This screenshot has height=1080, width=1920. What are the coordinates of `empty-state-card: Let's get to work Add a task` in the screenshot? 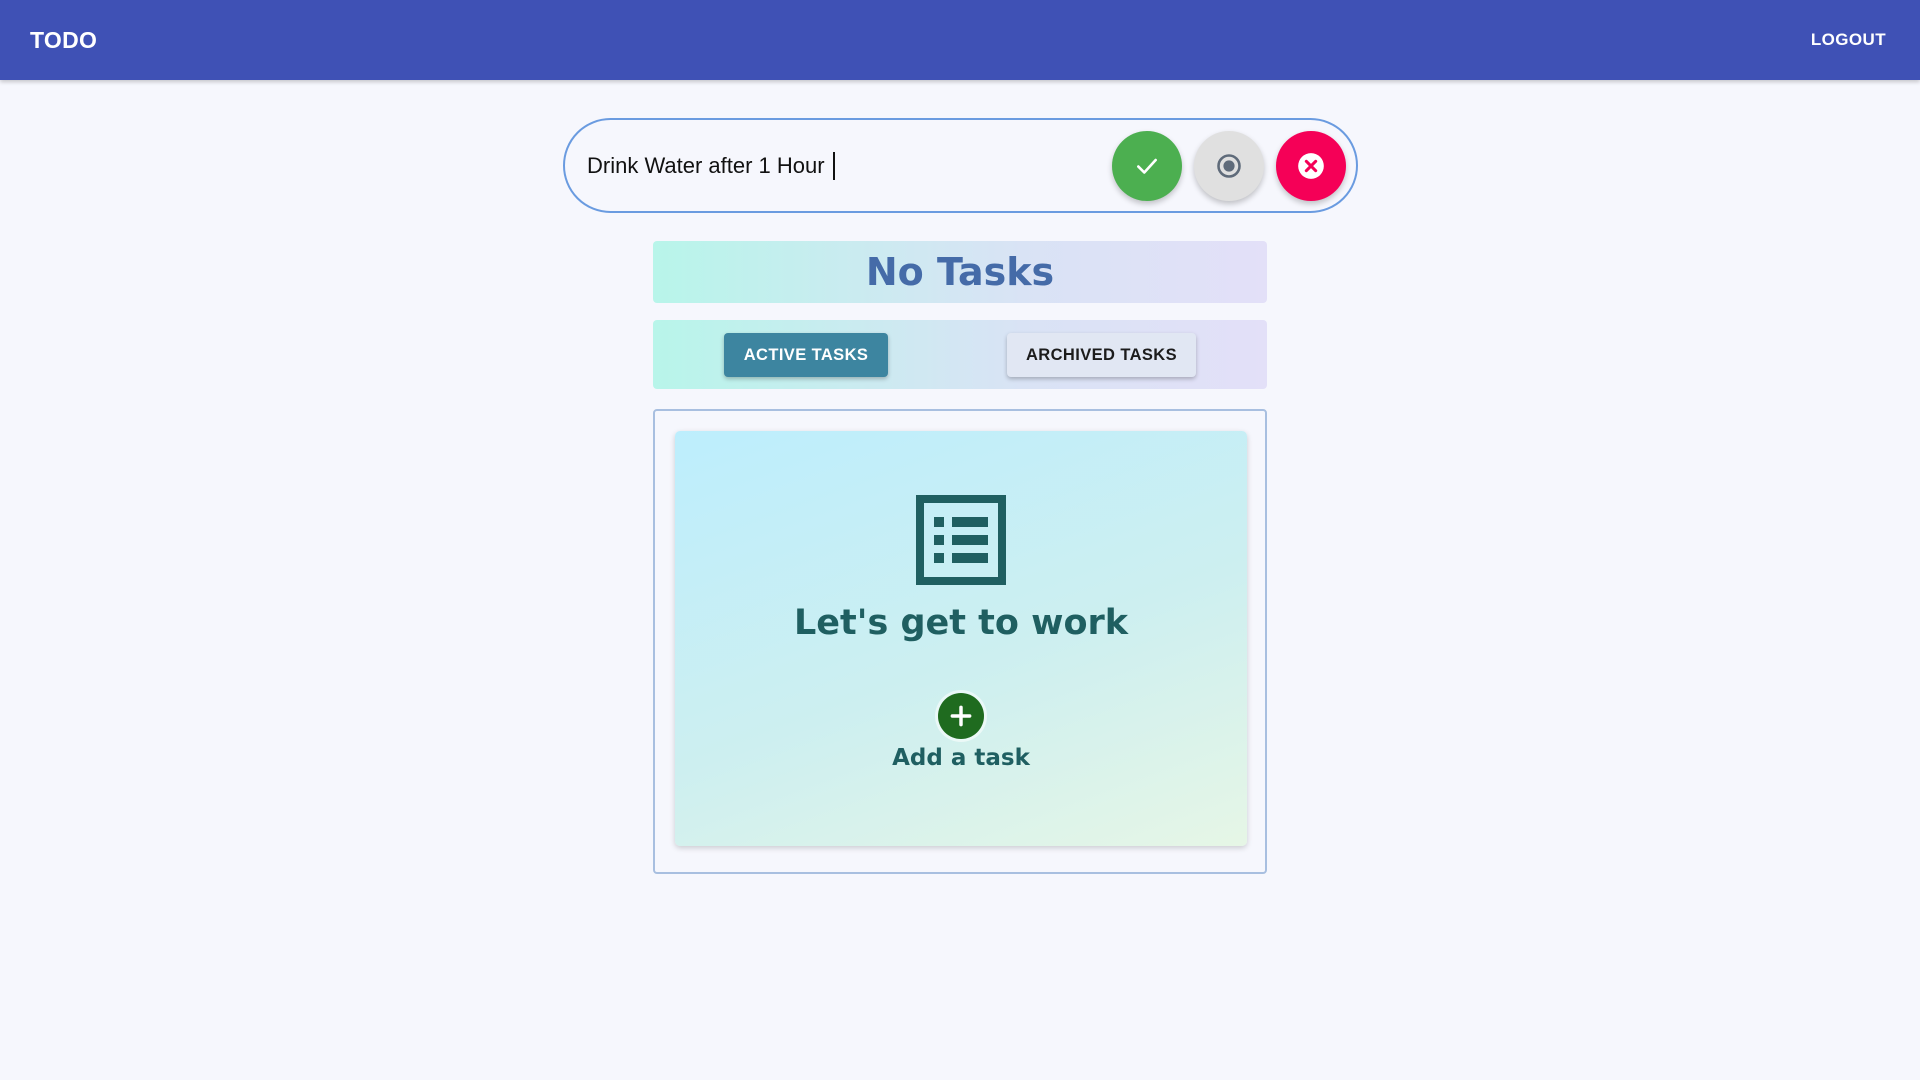 It's located at (961, 638).